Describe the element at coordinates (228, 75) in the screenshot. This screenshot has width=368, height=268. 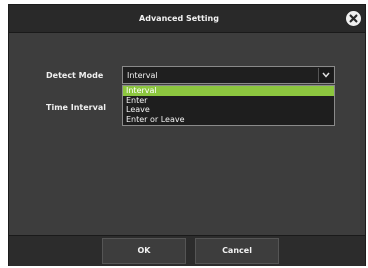
I see `detect-mode-select: Interval` at that location.